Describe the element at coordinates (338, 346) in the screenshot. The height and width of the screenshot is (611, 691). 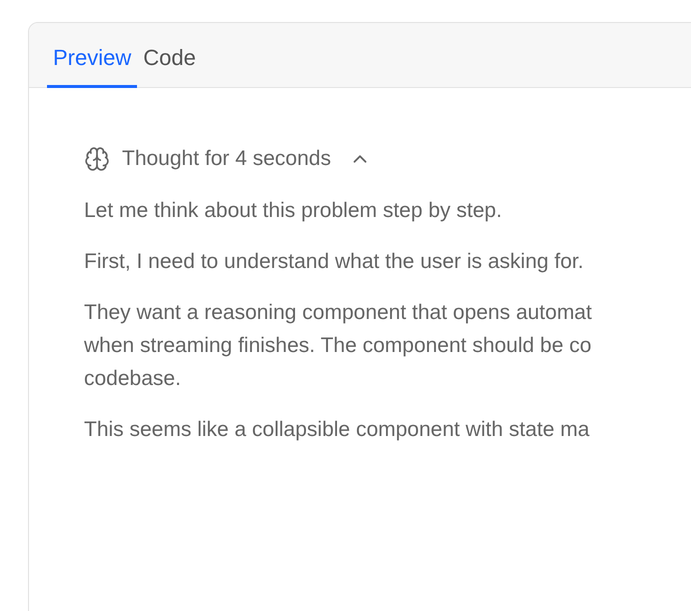
I see `reasoning-paragraph: They want a reasoning component that opens automat when streaming finishes. The component should be co codebase.` at that location.